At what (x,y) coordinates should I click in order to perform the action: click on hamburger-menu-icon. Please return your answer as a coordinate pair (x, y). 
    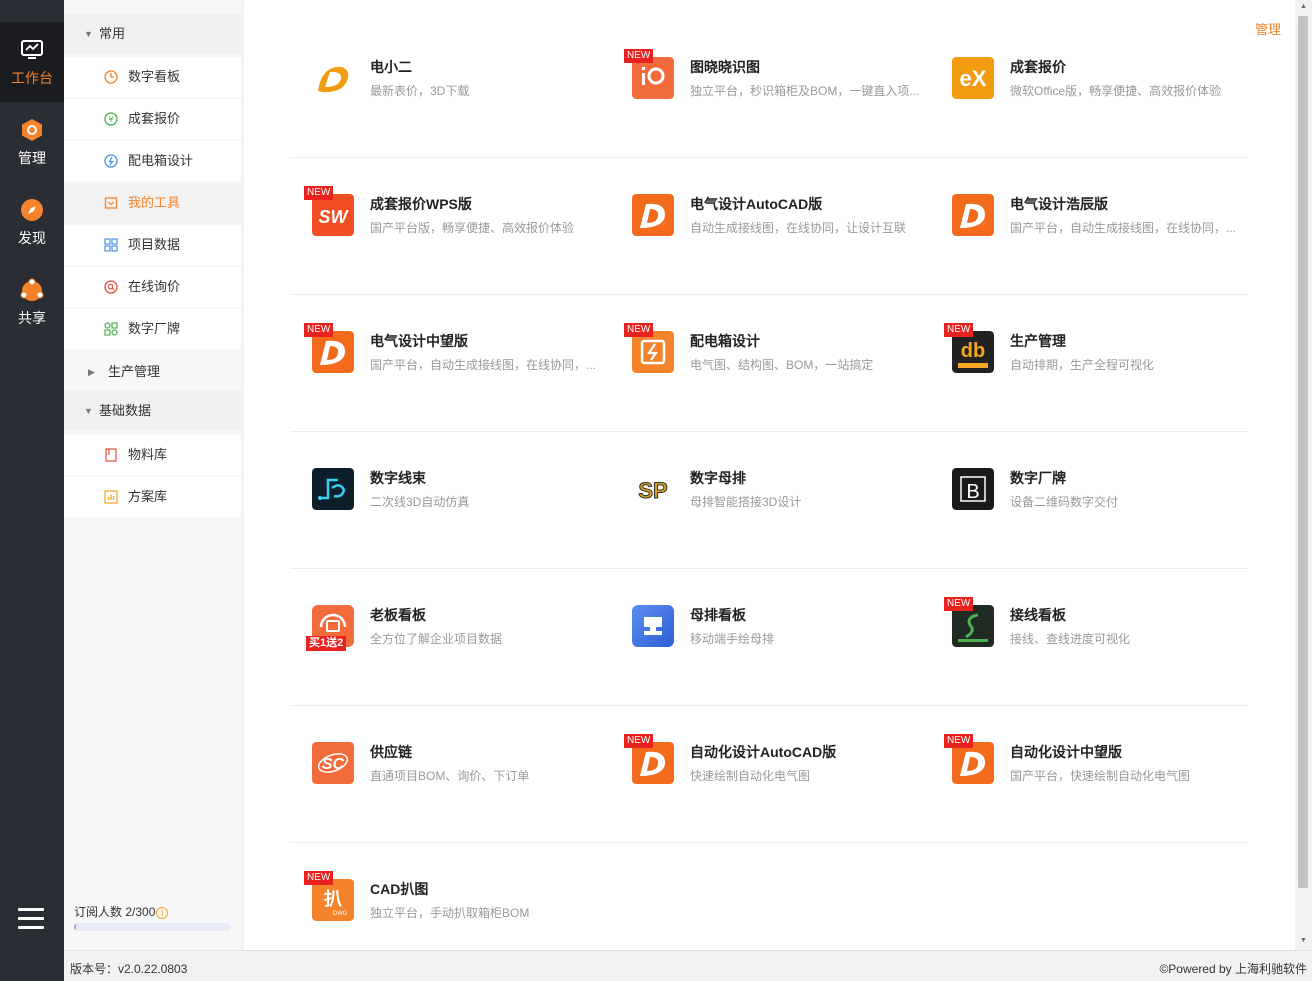
    Looking at the image, I should click on (31, 920).